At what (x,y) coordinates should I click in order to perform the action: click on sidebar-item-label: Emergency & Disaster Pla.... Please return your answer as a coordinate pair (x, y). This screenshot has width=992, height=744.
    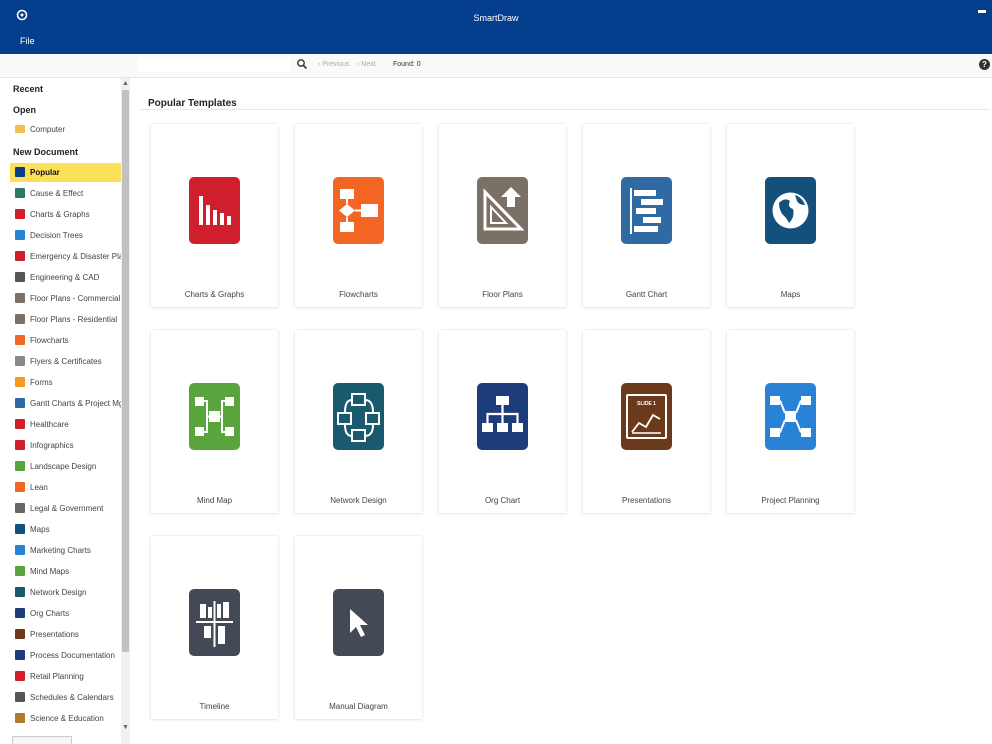
    Looking at the image, I should click on (76, 256).